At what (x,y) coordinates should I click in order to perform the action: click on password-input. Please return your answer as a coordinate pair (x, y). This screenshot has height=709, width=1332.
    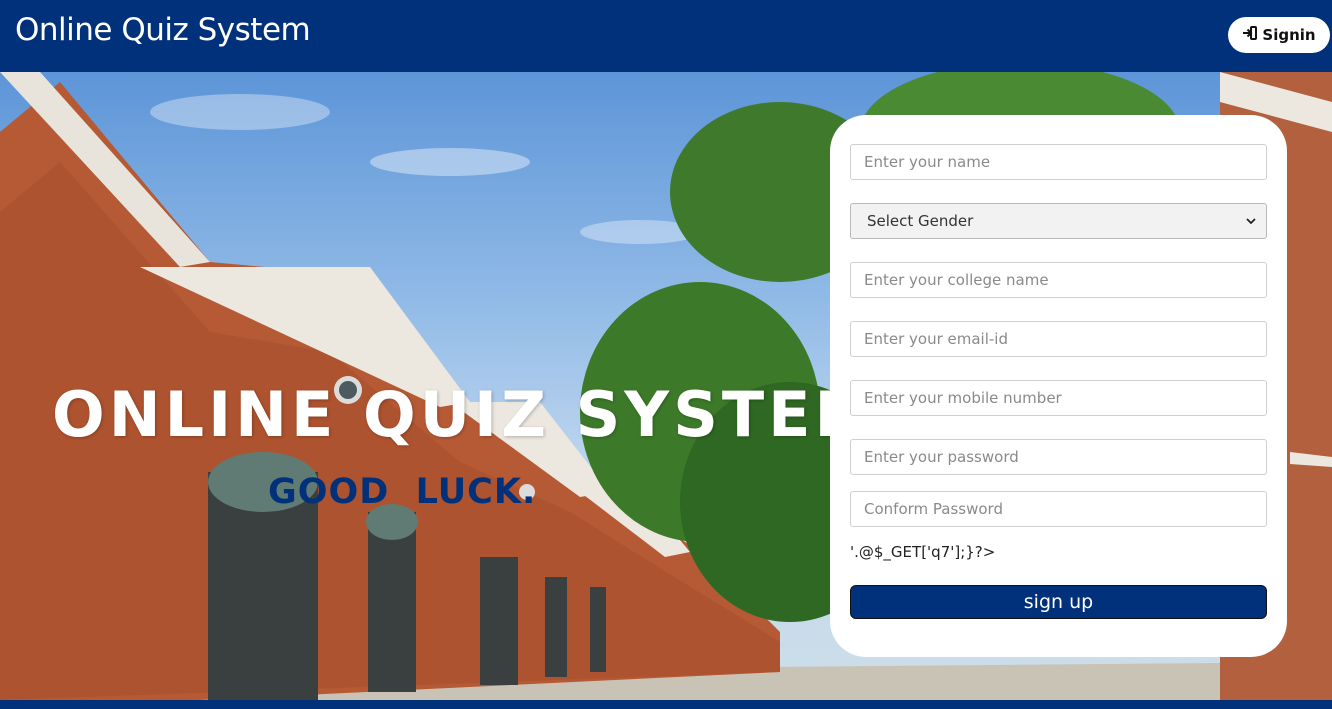
    Looking at the image, I should click on (1058, 457).